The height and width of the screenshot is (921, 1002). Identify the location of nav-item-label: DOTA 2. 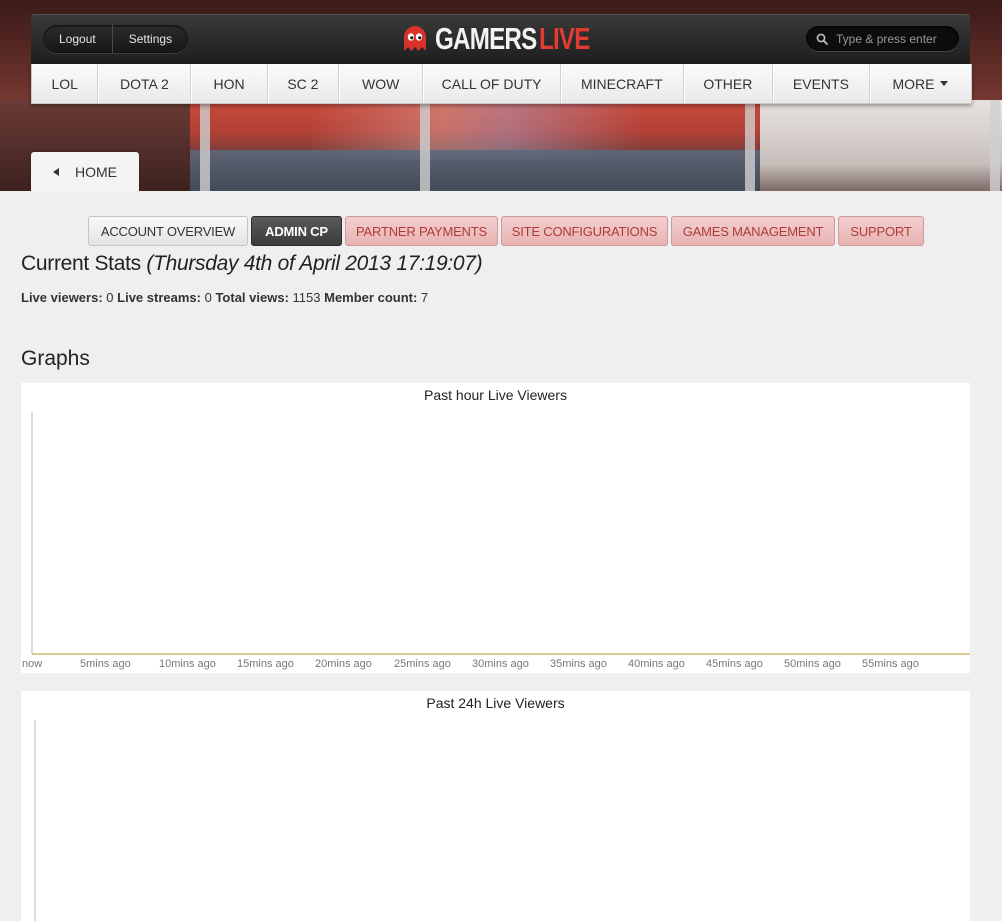
(144, 83).